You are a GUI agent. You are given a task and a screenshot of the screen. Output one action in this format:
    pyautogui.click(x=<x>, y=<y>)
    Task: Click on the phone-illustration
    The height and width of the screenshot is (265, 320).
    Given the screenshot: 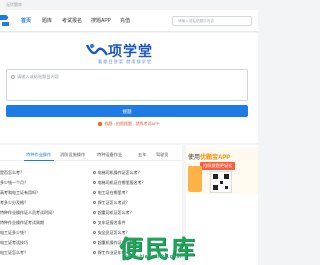 What is the action you would take?
    pyautogui.click(x=195, y=179)
    